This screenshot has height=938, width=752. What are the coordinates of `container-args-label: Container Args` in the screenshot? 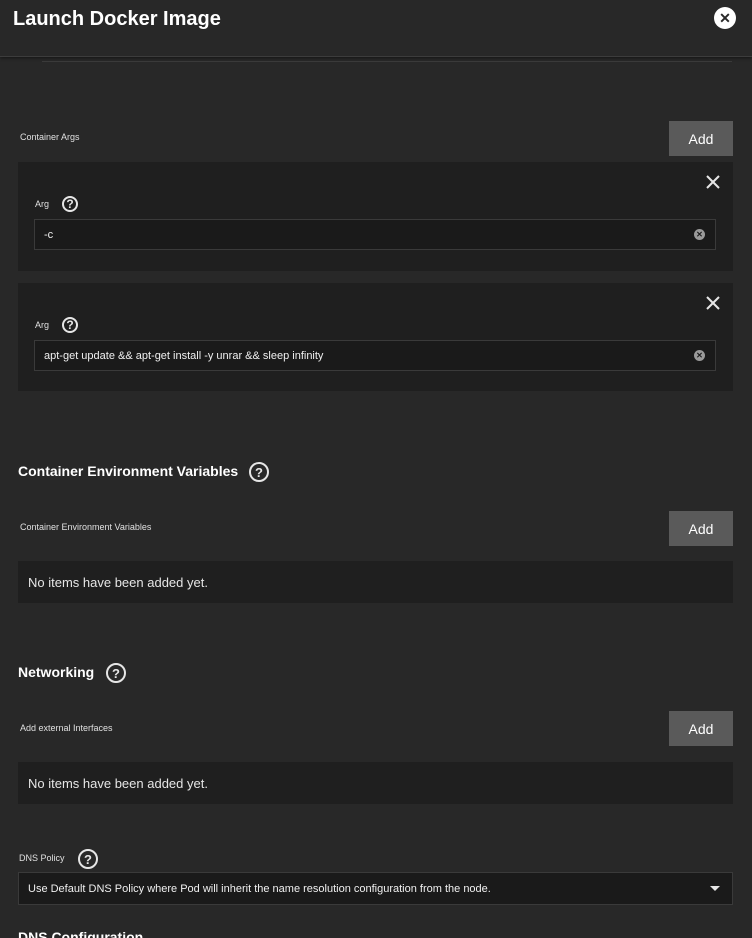 It's located at (50, 137).